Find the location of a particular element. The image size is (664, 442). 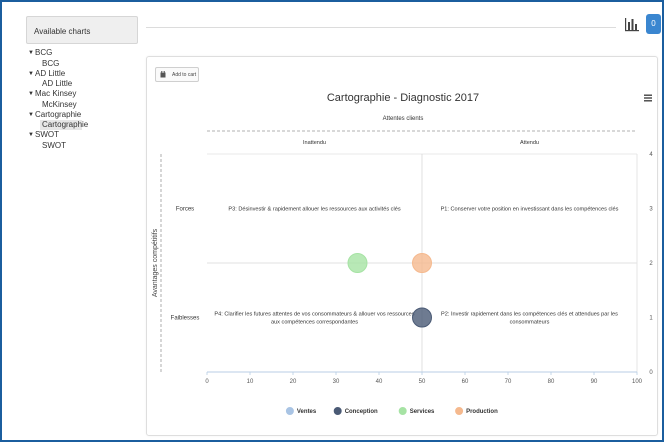

tree-group-label: SWOT is located at coordinates (47, 134).